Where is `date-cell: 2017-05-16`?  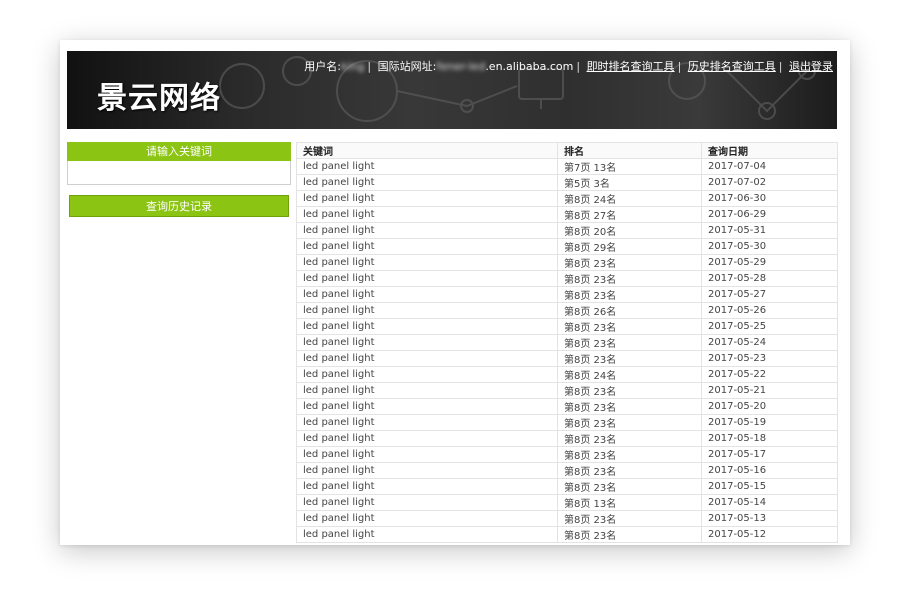
date-cell: 2017-05-16 is located at coordinates (769, 470).